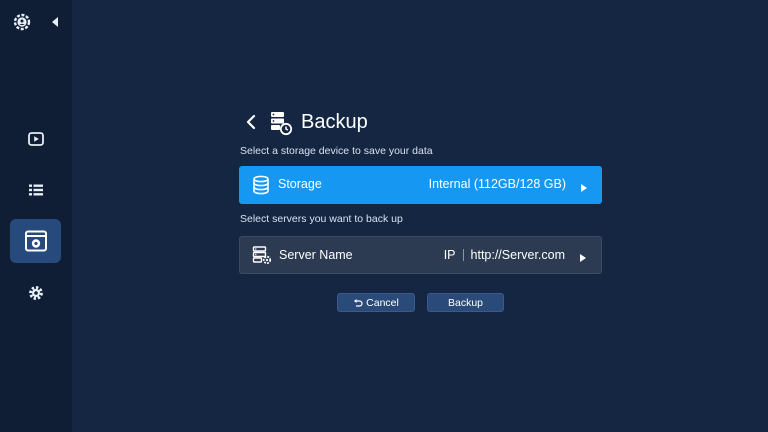  Describe the element at coordinates (420, 255) in the screenshot. I see `server-row: Server Name IP http://Server.com` at that location.